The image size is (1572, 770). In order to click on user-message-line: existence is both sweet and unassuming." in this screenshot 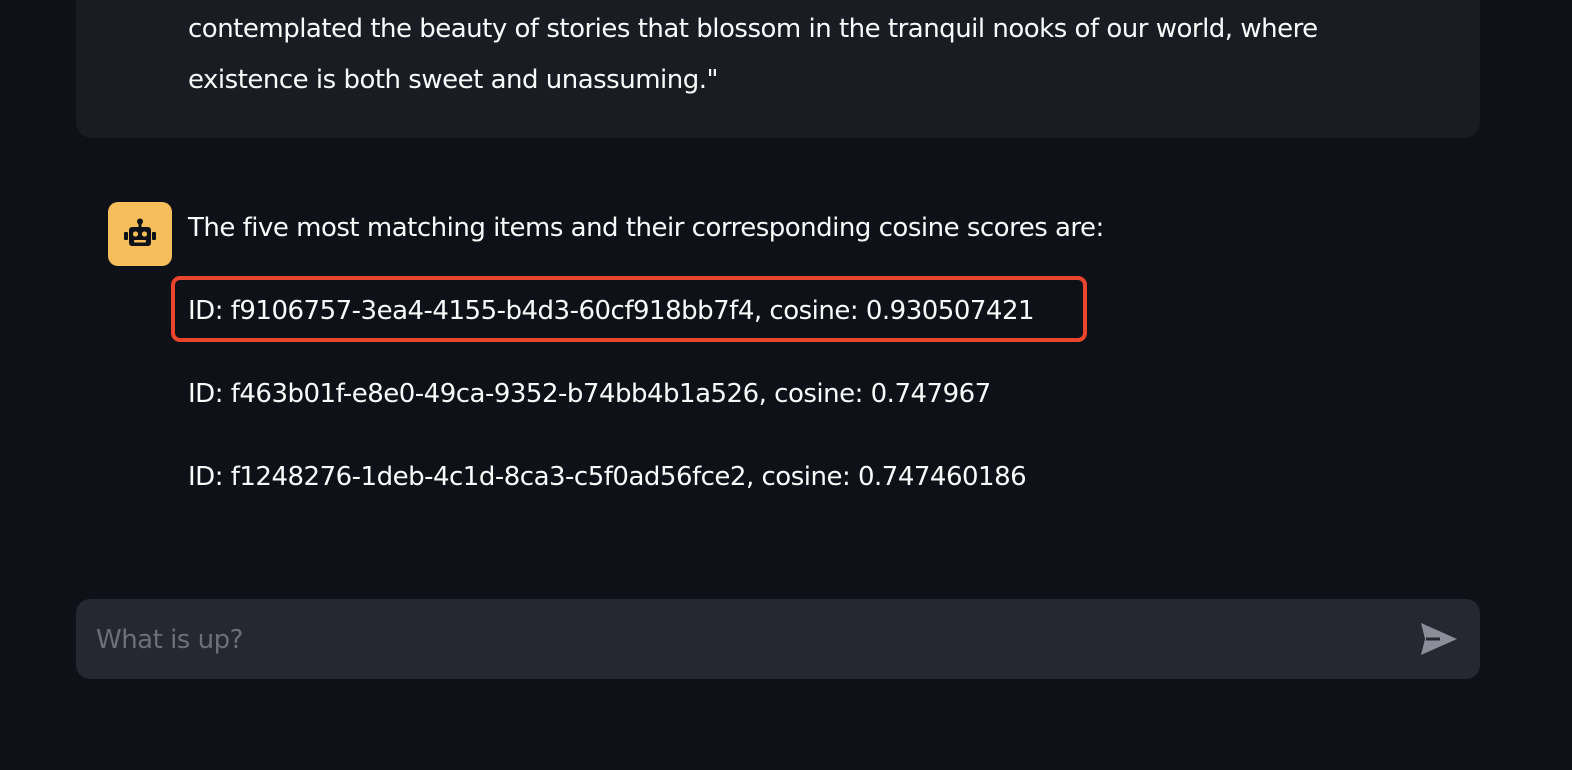, I will do `click(453, 80)`.